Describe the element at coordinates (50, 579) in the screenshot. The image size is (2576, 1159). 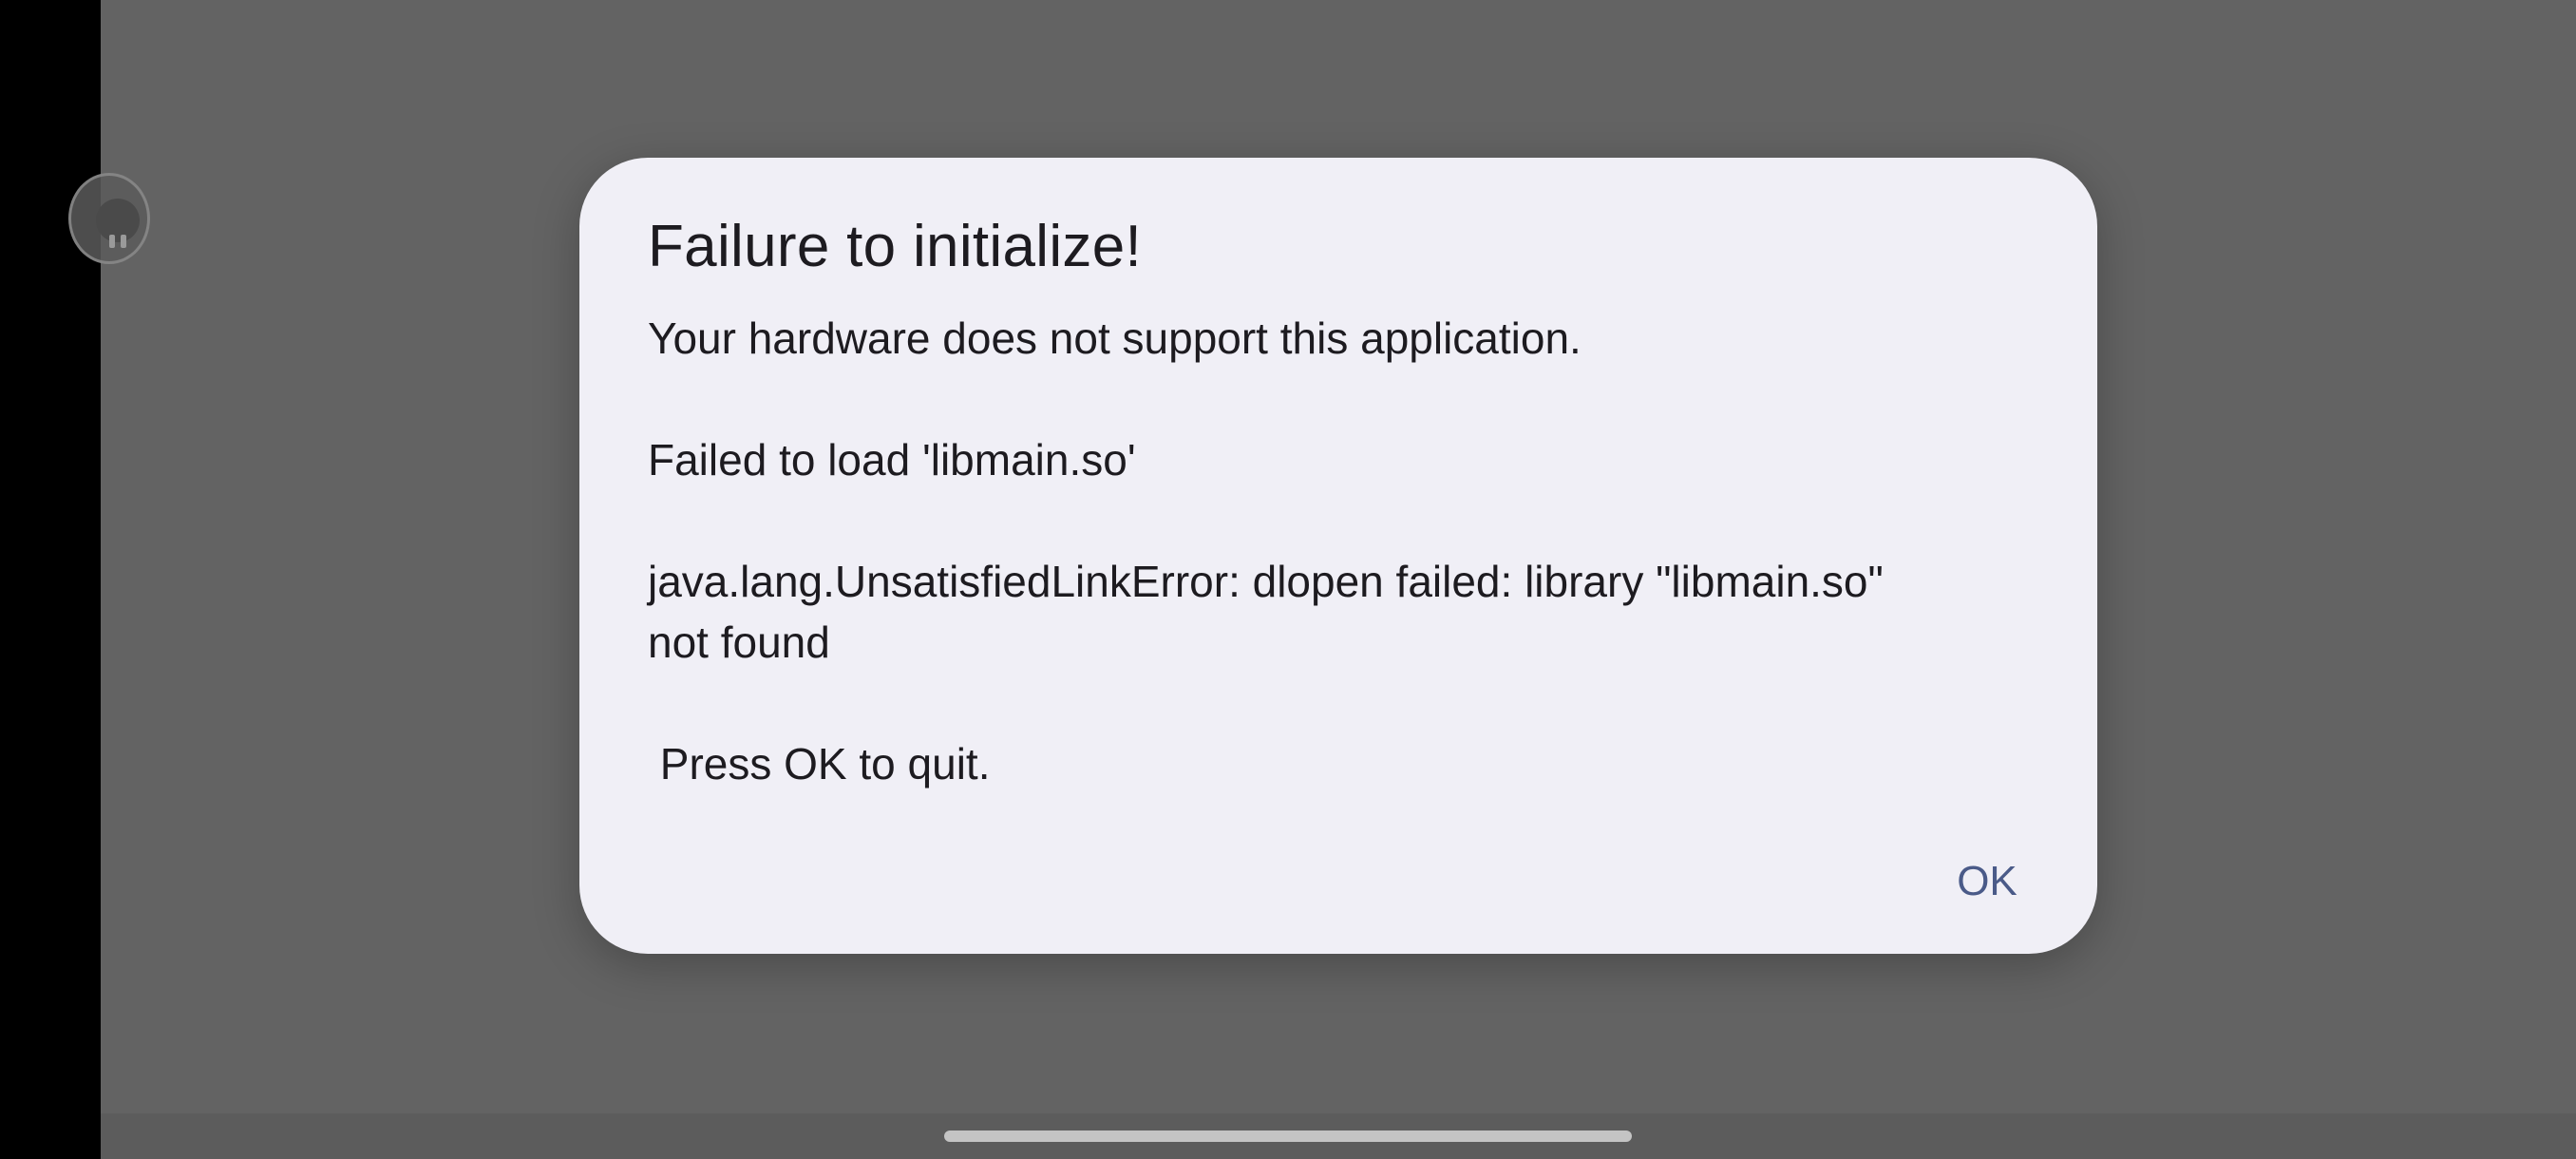
I see `display-cutout-strip` at that location.